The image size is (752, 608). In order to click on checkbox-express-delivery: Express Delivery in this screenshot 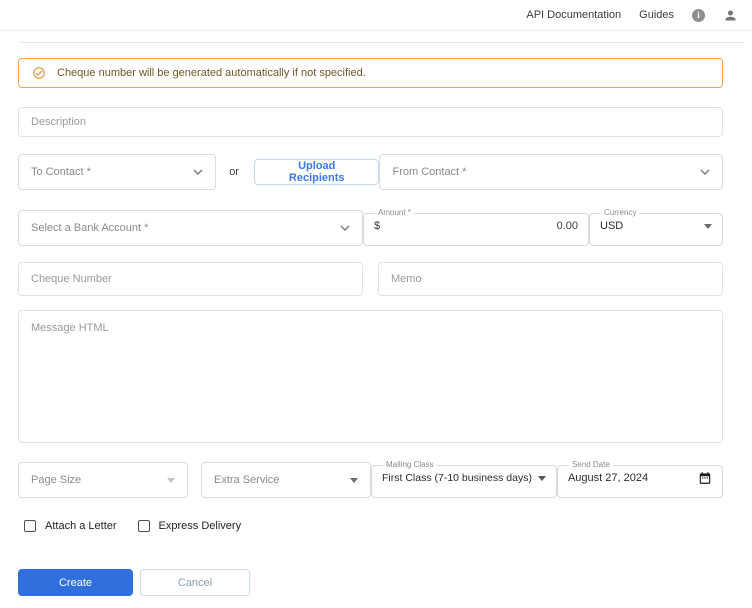, I will do `click(189, 526)`.